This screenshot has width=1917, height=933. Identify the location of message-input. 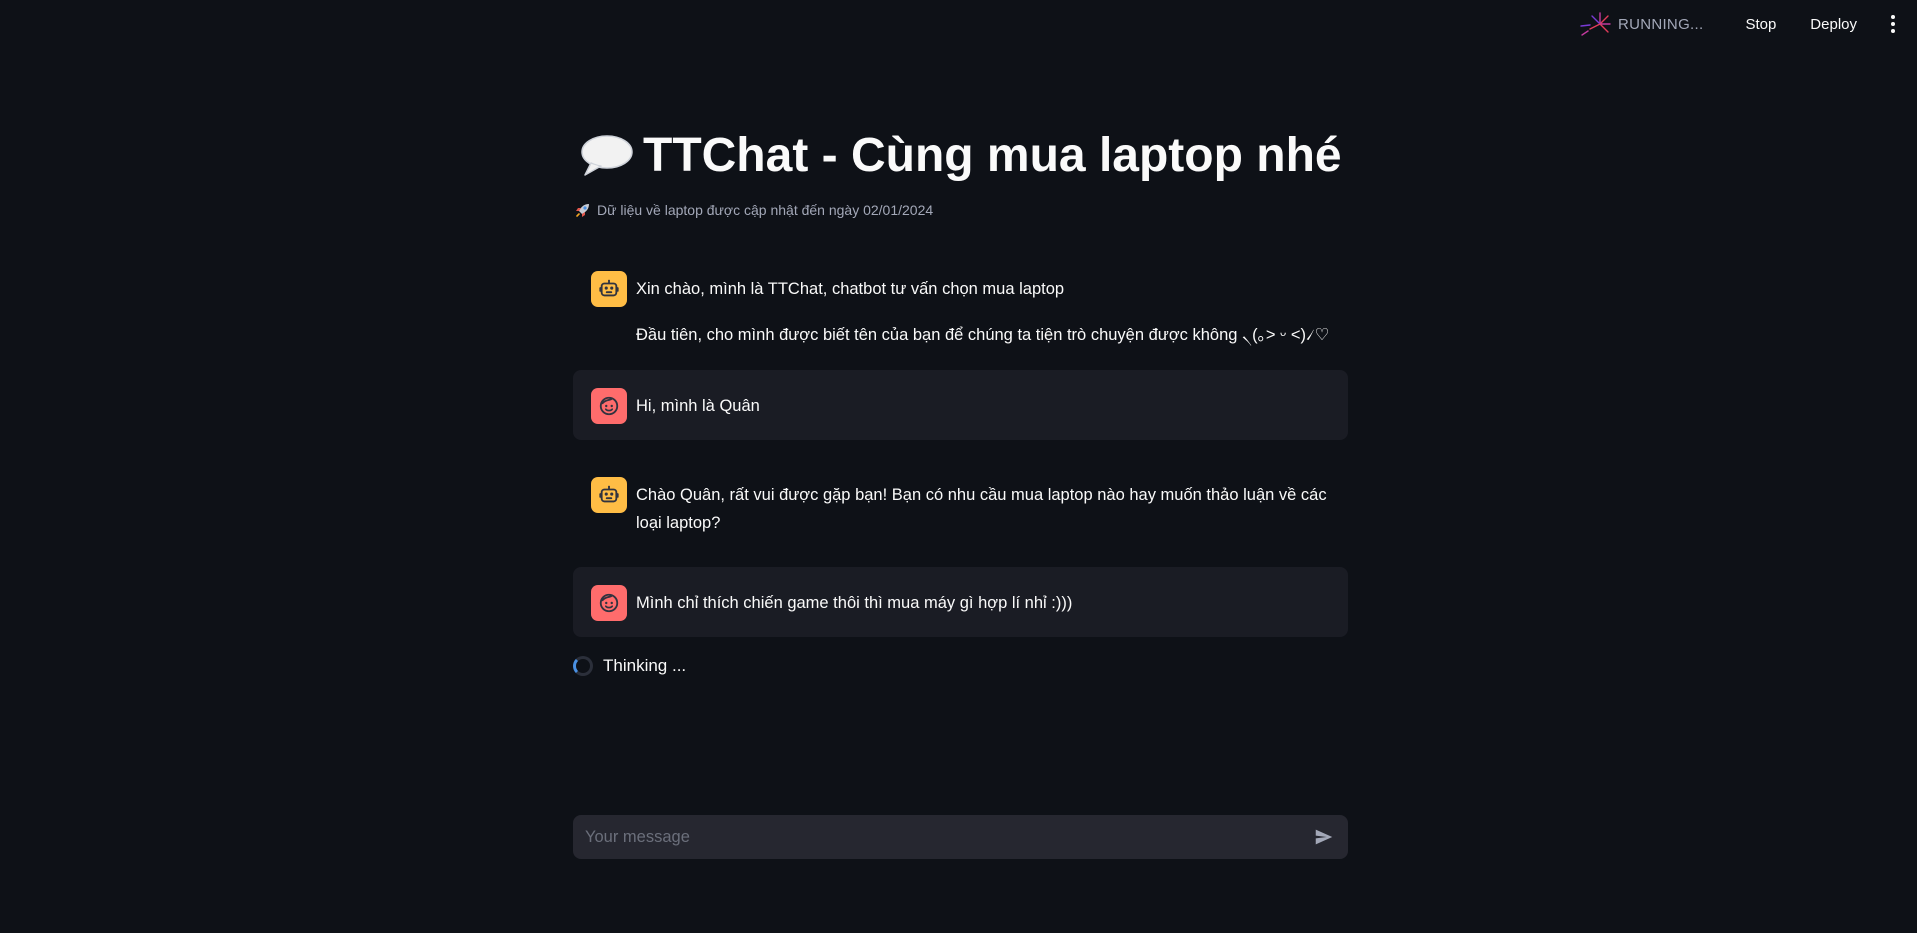
(946, 837).